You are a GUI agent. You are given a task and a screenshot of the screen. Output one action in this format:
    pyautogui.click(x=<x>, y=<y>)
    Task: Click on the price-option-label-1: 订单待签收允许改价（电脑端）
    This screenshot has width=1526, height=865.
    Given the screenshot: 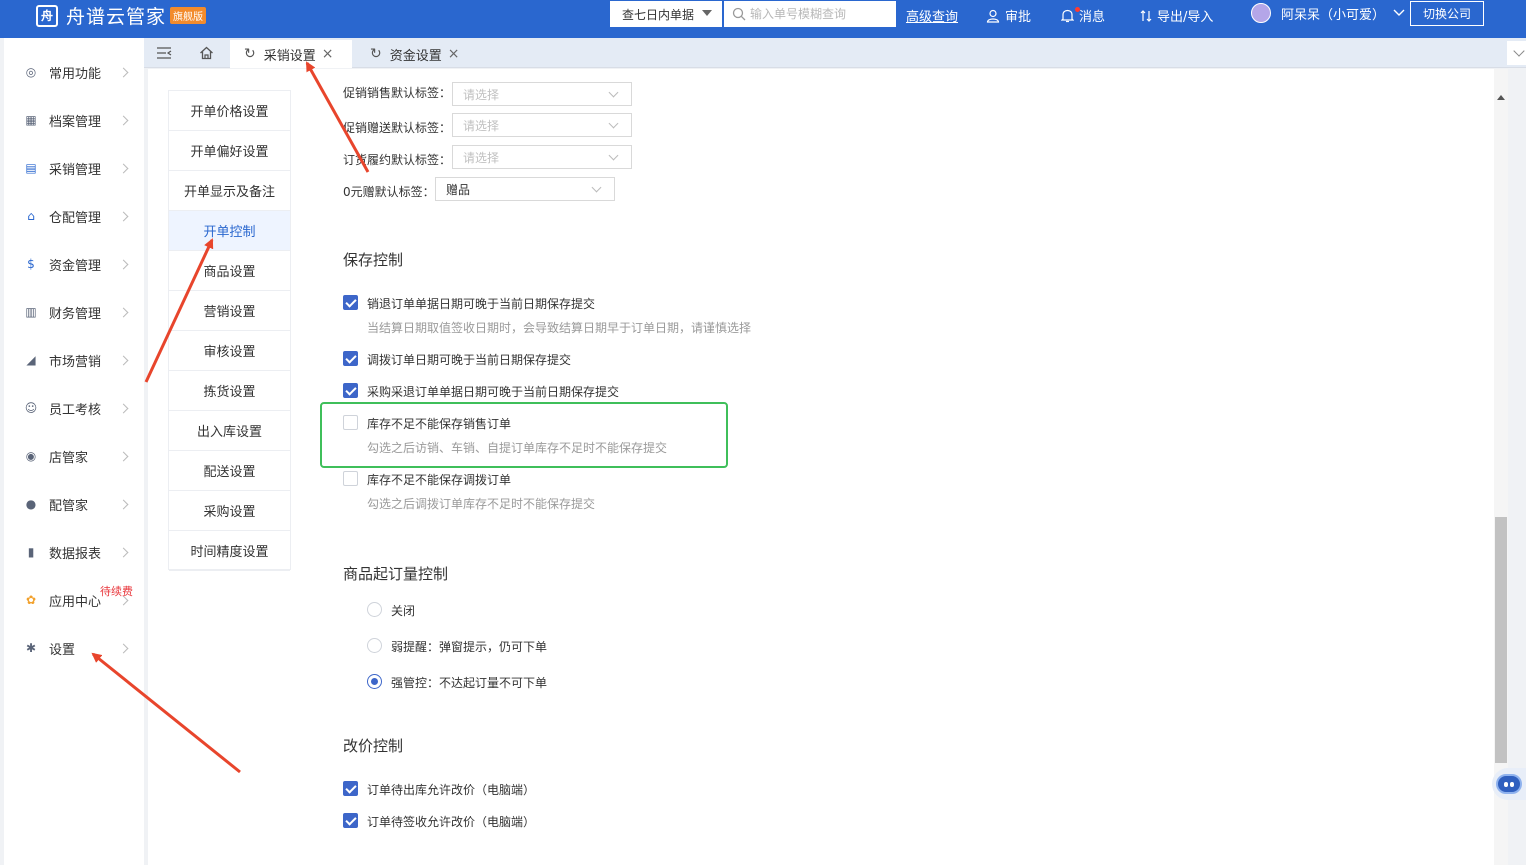 What is the action you would take?
    pyautogui.click(x=451, y=821)
    